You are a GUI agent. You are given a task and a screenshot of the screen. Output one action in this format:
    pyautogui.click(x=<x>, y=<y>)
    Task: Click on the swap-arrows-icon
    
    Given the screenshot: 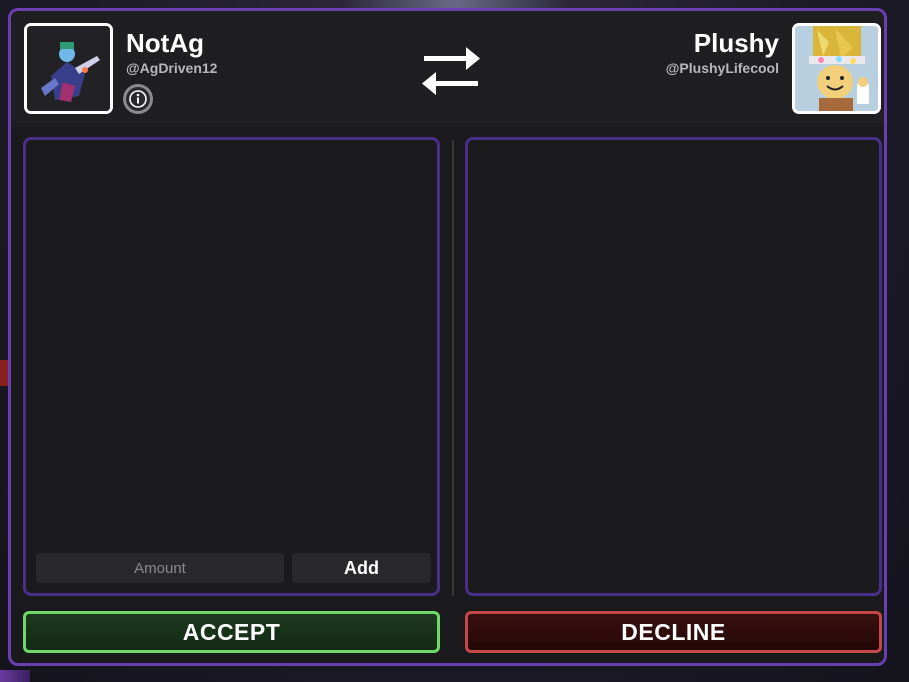 What is the action you would take?
    pyautogui.click(x=451, y=71)
    